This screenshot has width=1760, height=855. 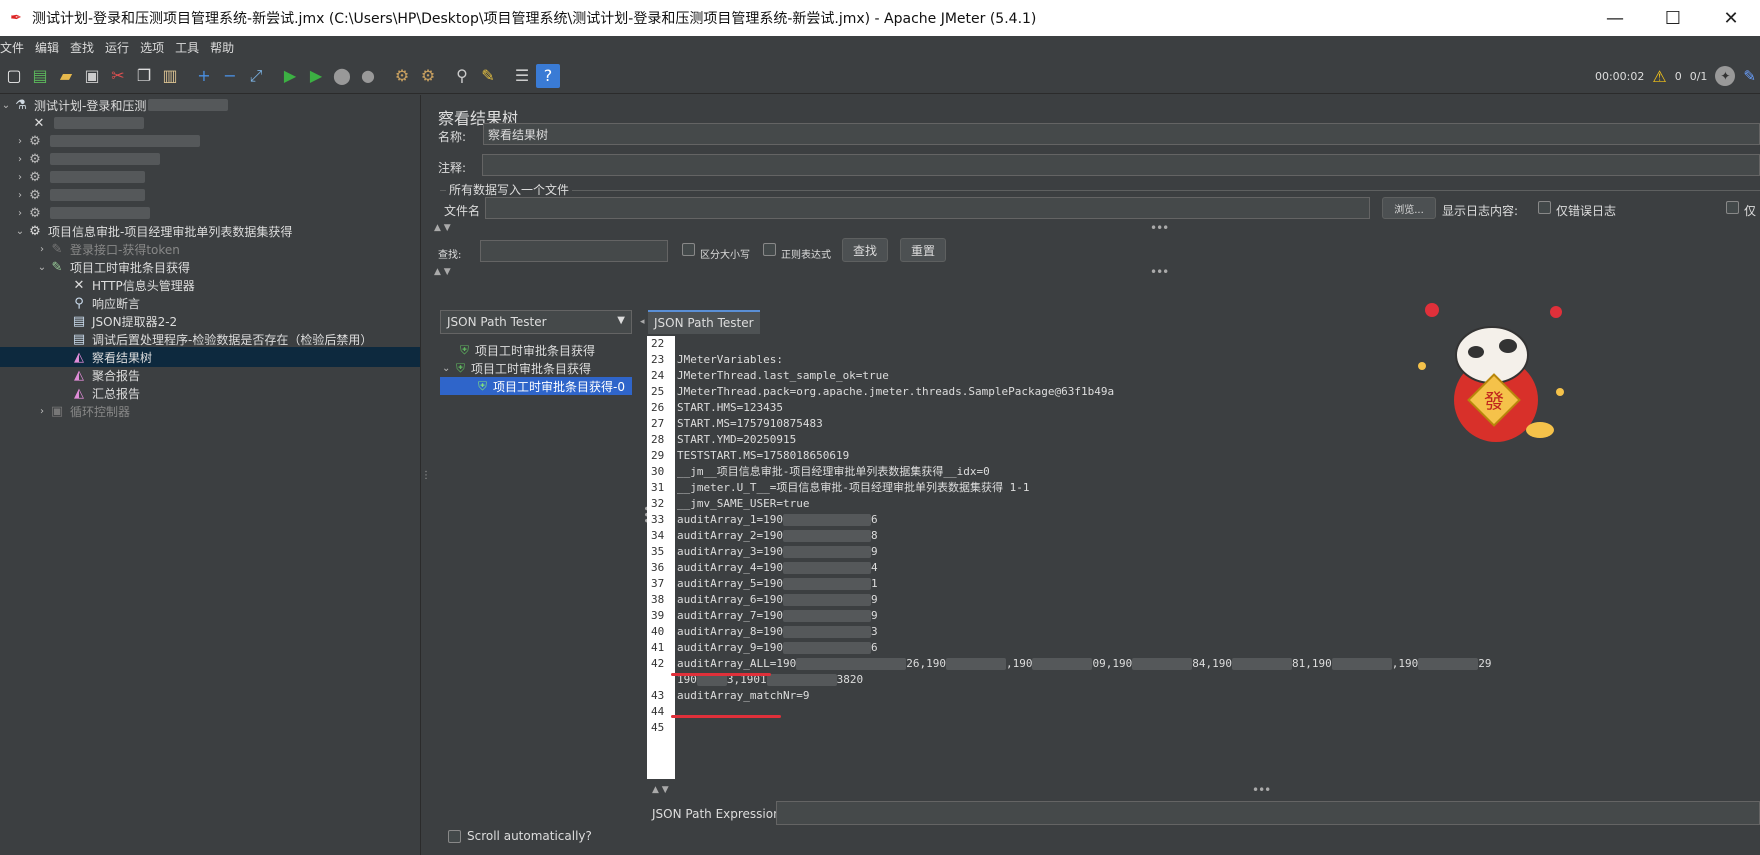 I want to click on tree-node-debug-postprocessor: ▤ 调试后置处理程序-检验数据是否存在（检验后禁用）, so click(x=221, y=339).